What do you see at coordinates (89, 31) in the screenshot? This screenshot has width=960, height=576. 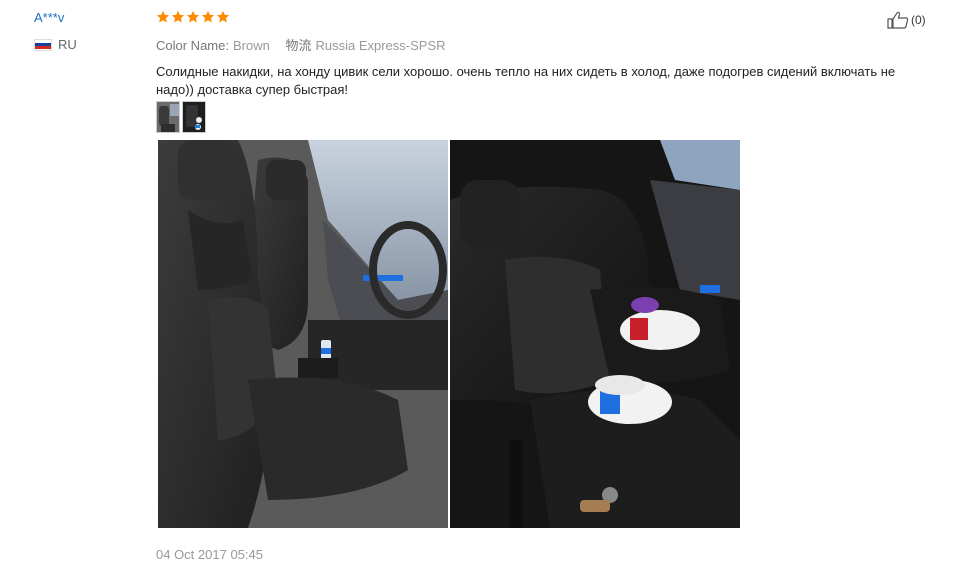 I see `reviewer-info: A***v RU` at bounding box center [89, 31].